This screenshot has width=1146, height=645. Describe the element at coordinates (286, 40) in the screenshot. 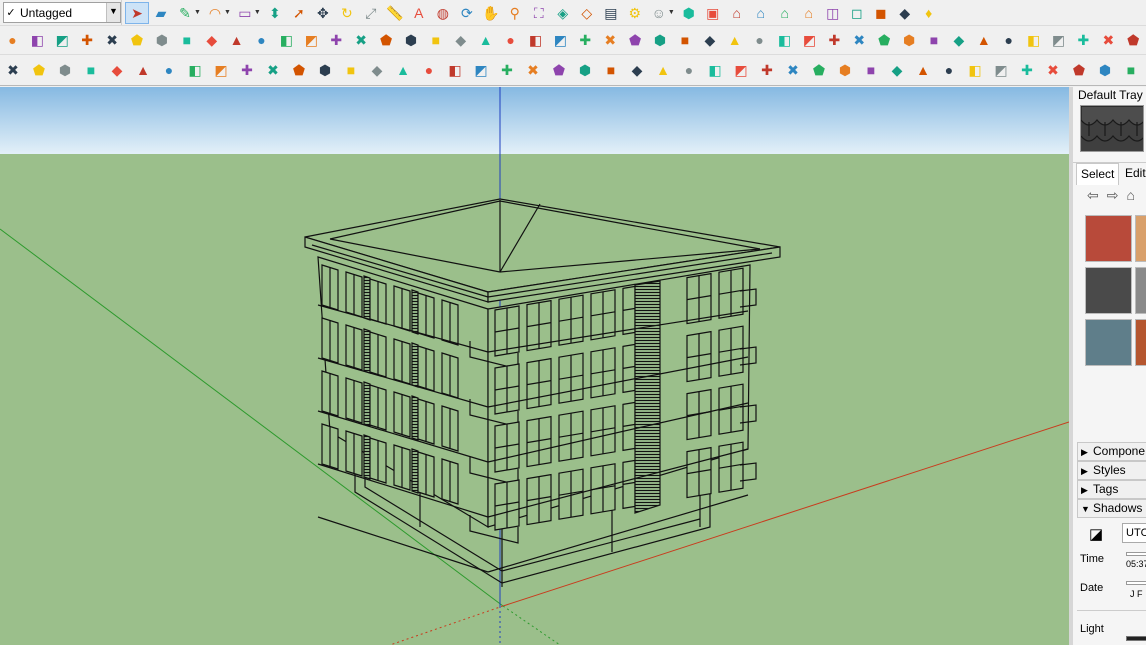

I see `extension-tool-12-icon: ◧` at that location.